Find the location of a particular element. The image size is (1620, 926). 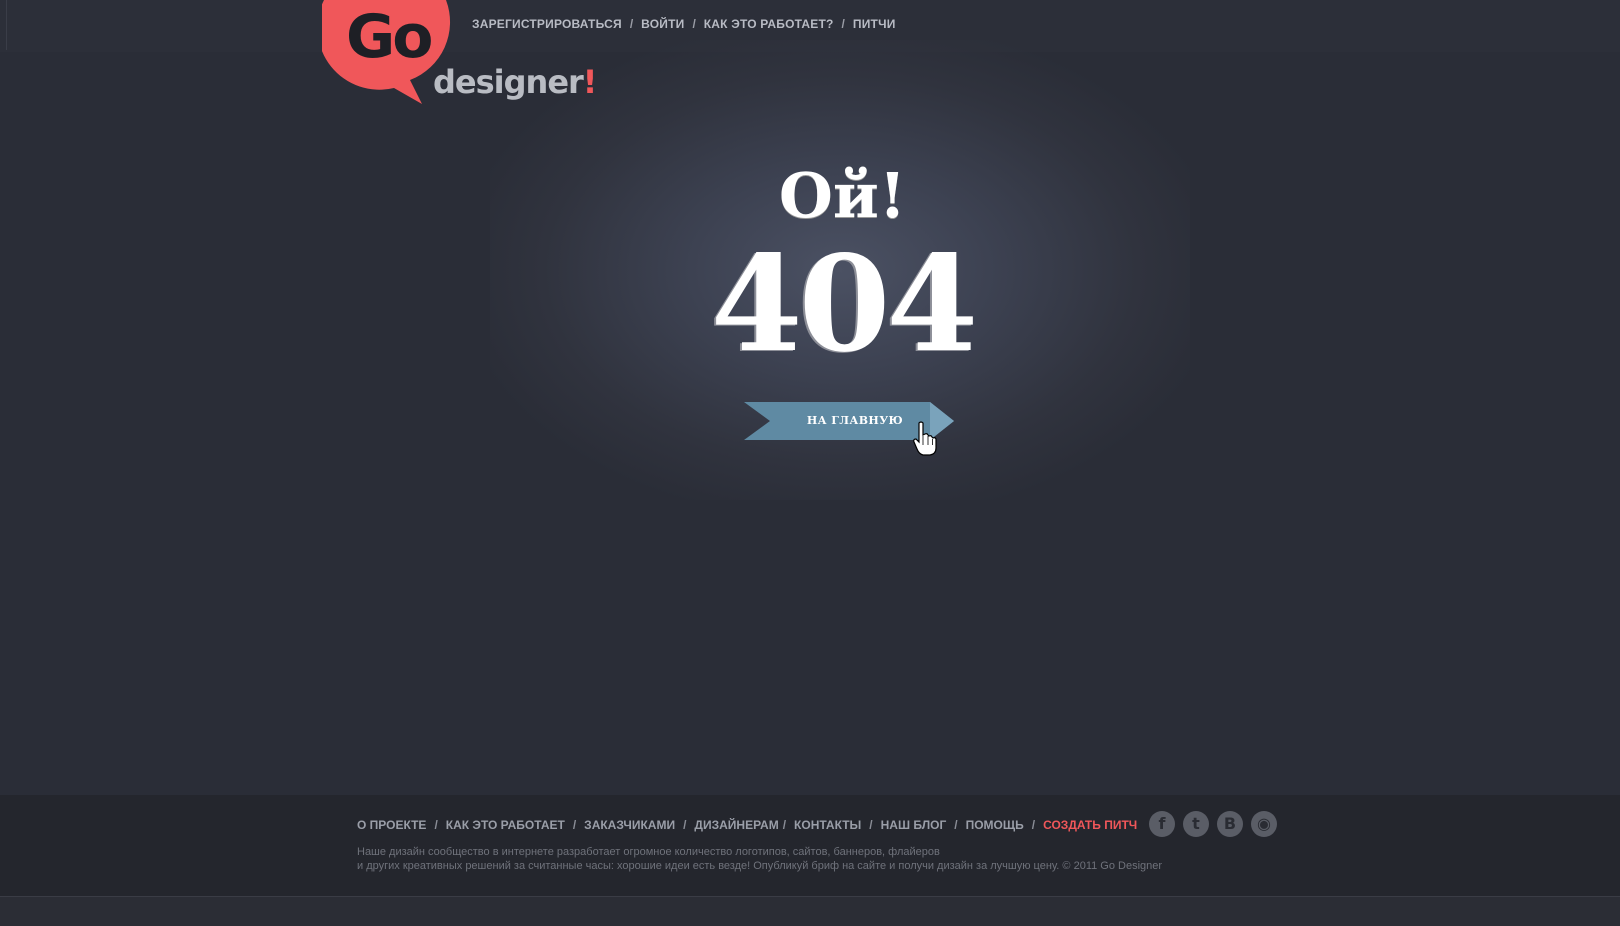

facebook-icon: f is located at coordinates (1162, 824).